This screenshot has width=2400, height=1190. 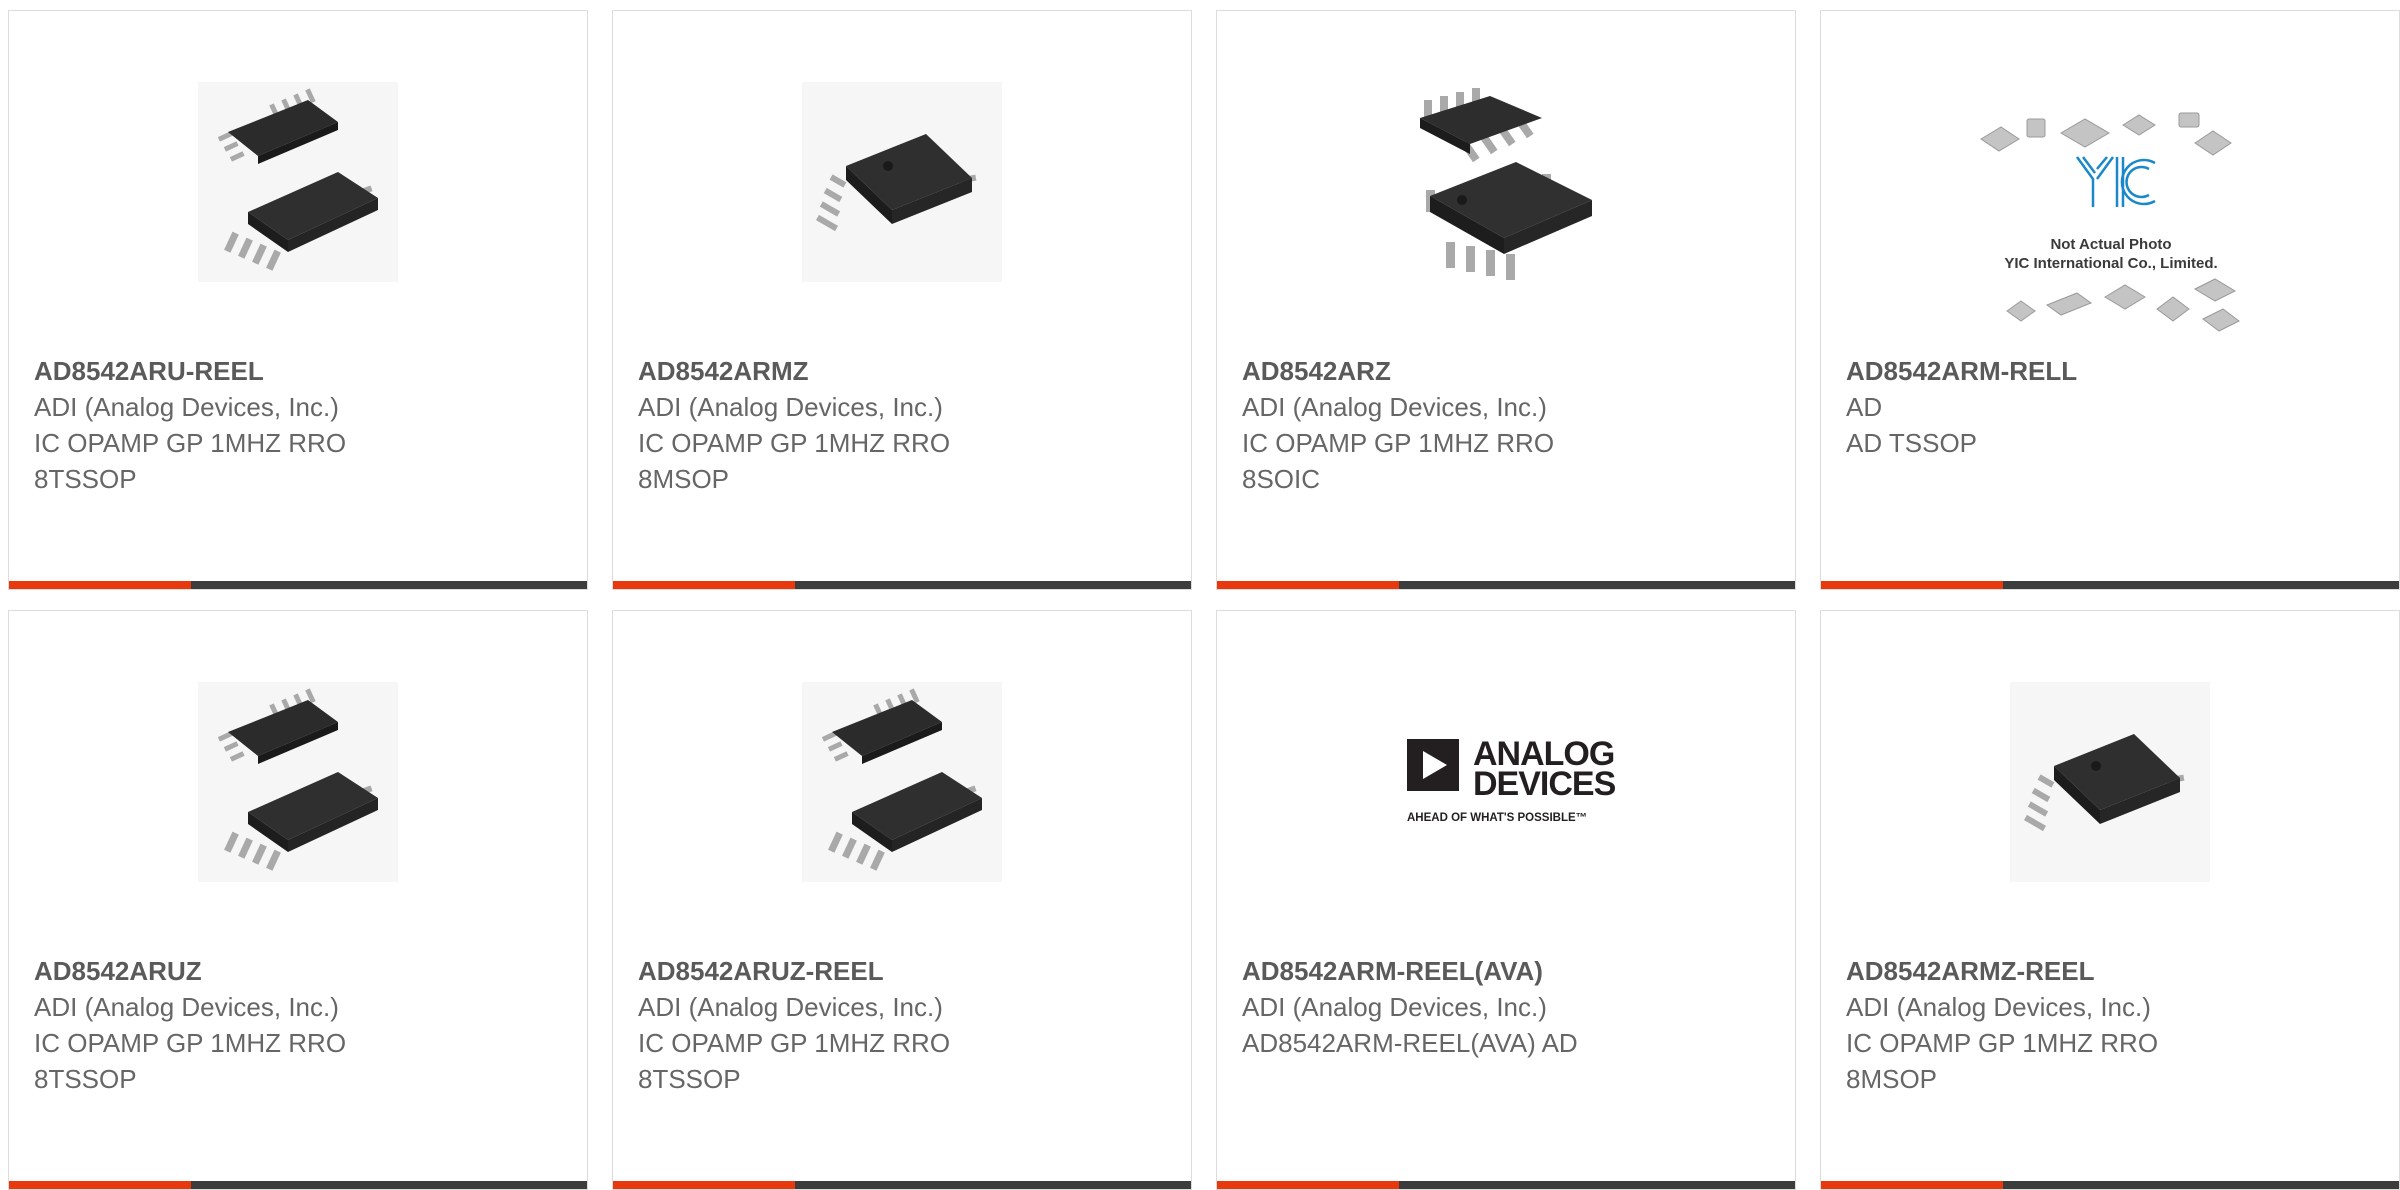 What do you see at coordinates (1864, 407) in the screenshot?
I see `manufacturer: AD` at bounding box center [1864, 407].